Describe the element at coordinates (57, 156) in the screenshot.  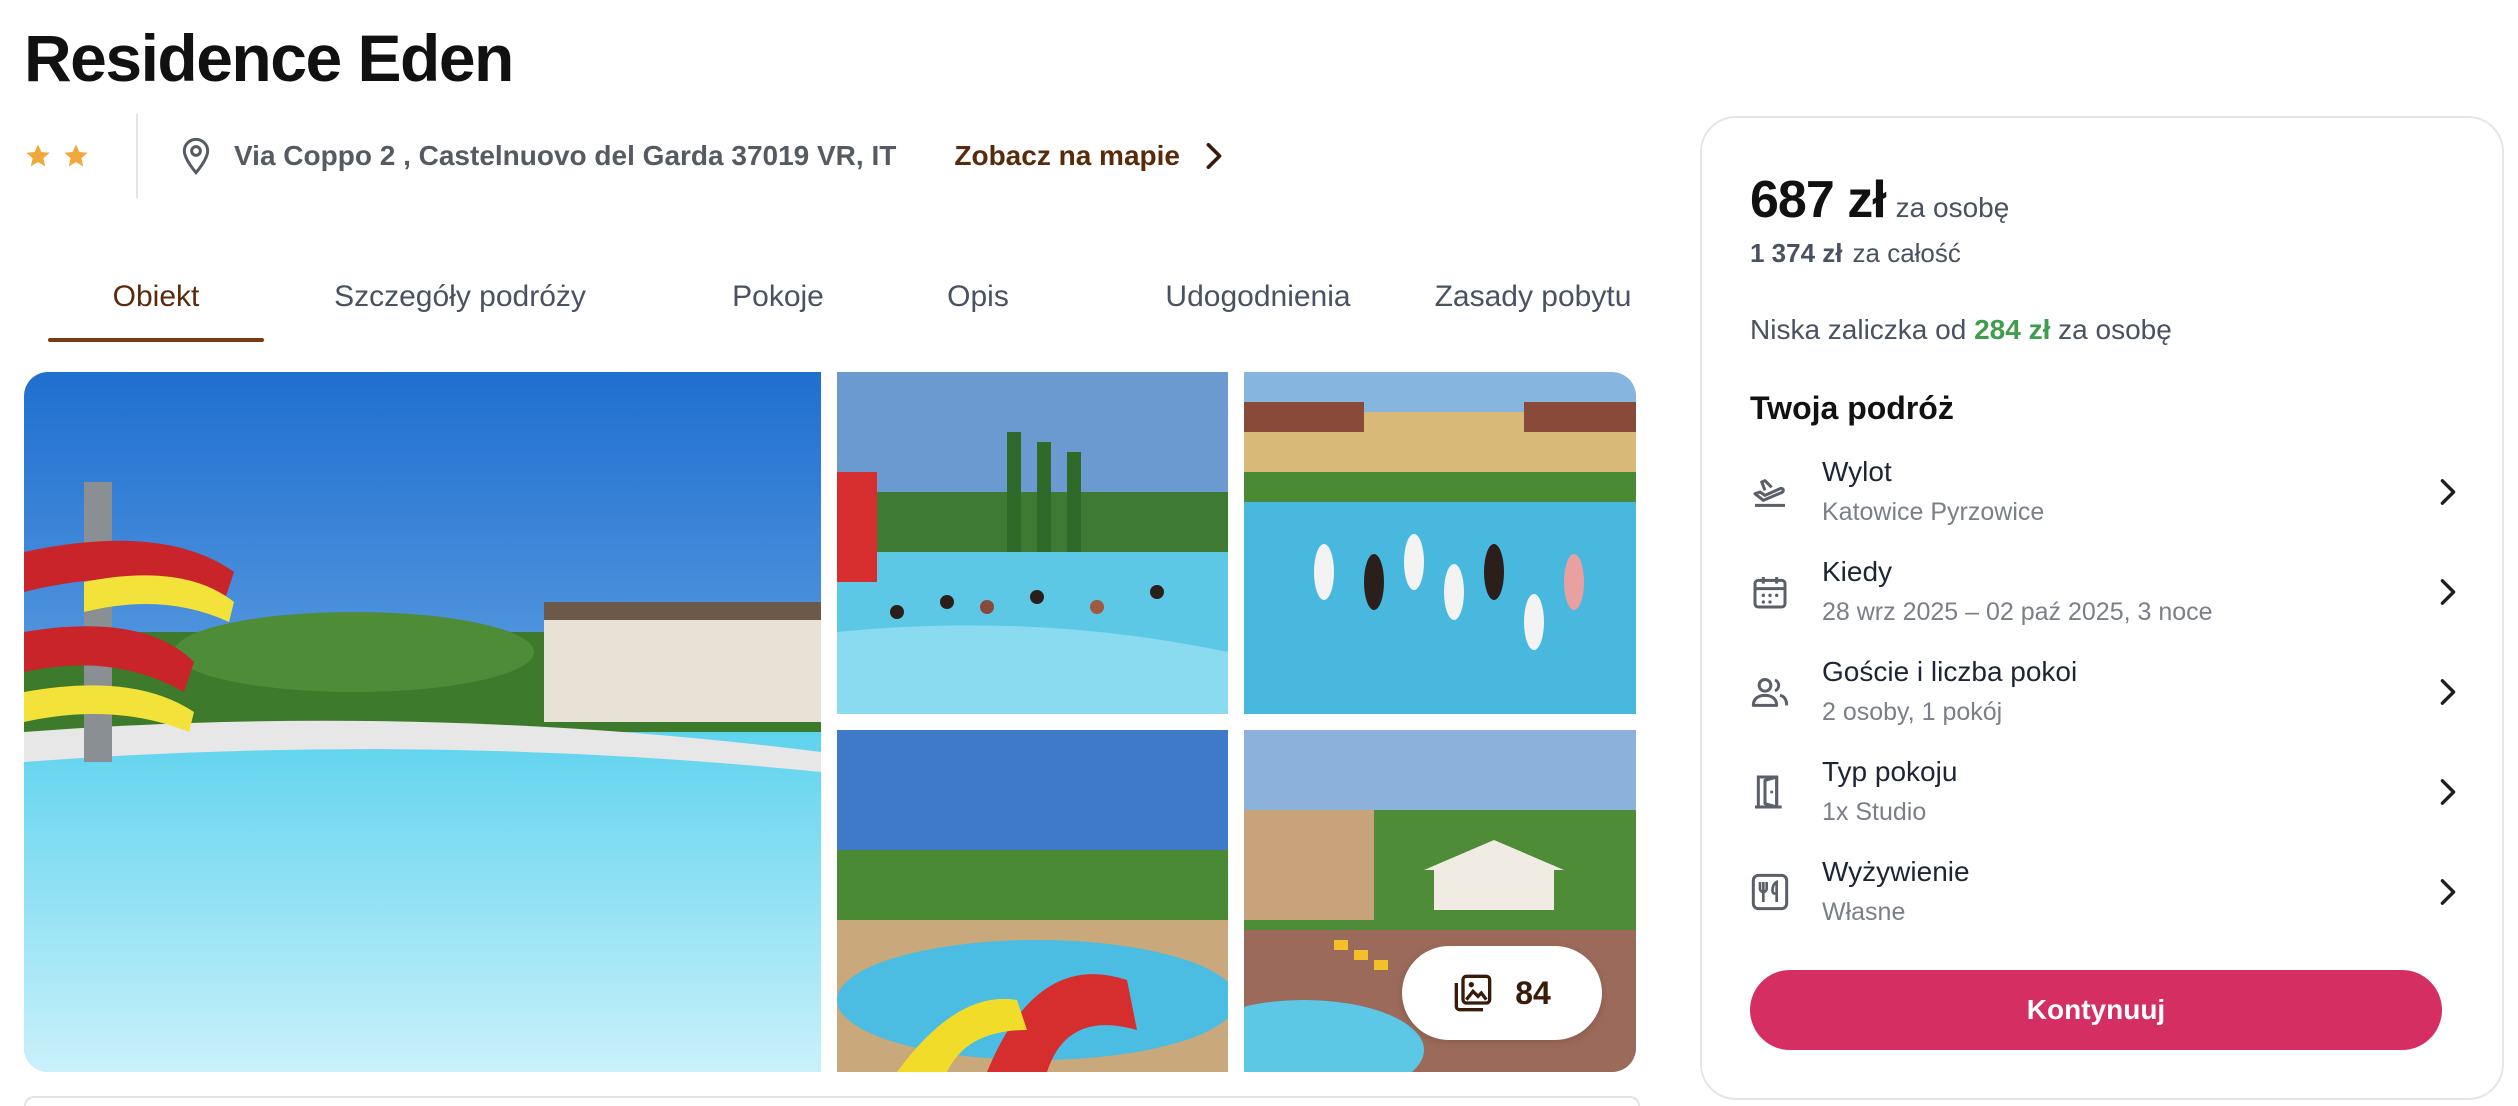
I see `star-rating` at that location.